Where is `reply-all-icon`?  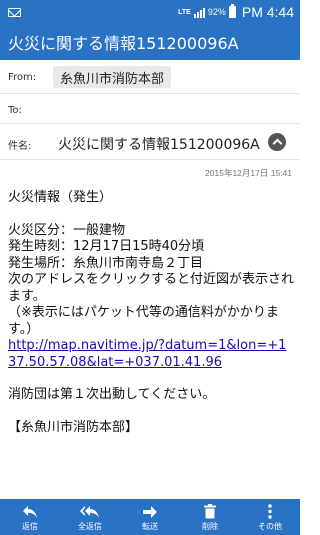 reply-all-icon is located at coordinates (90, 512).